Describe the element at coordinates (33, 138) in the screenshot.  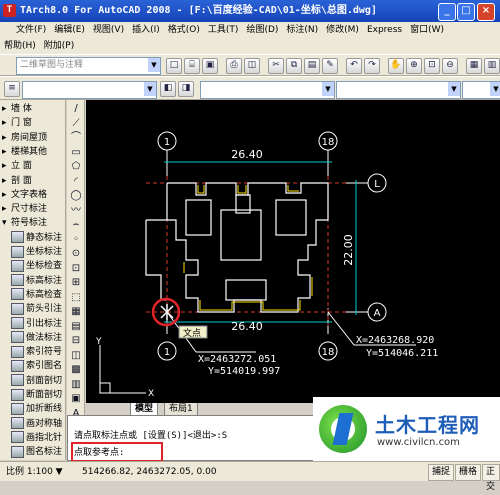
I see `tarch-menu-item: ▸ 房间屋顶` at that location.